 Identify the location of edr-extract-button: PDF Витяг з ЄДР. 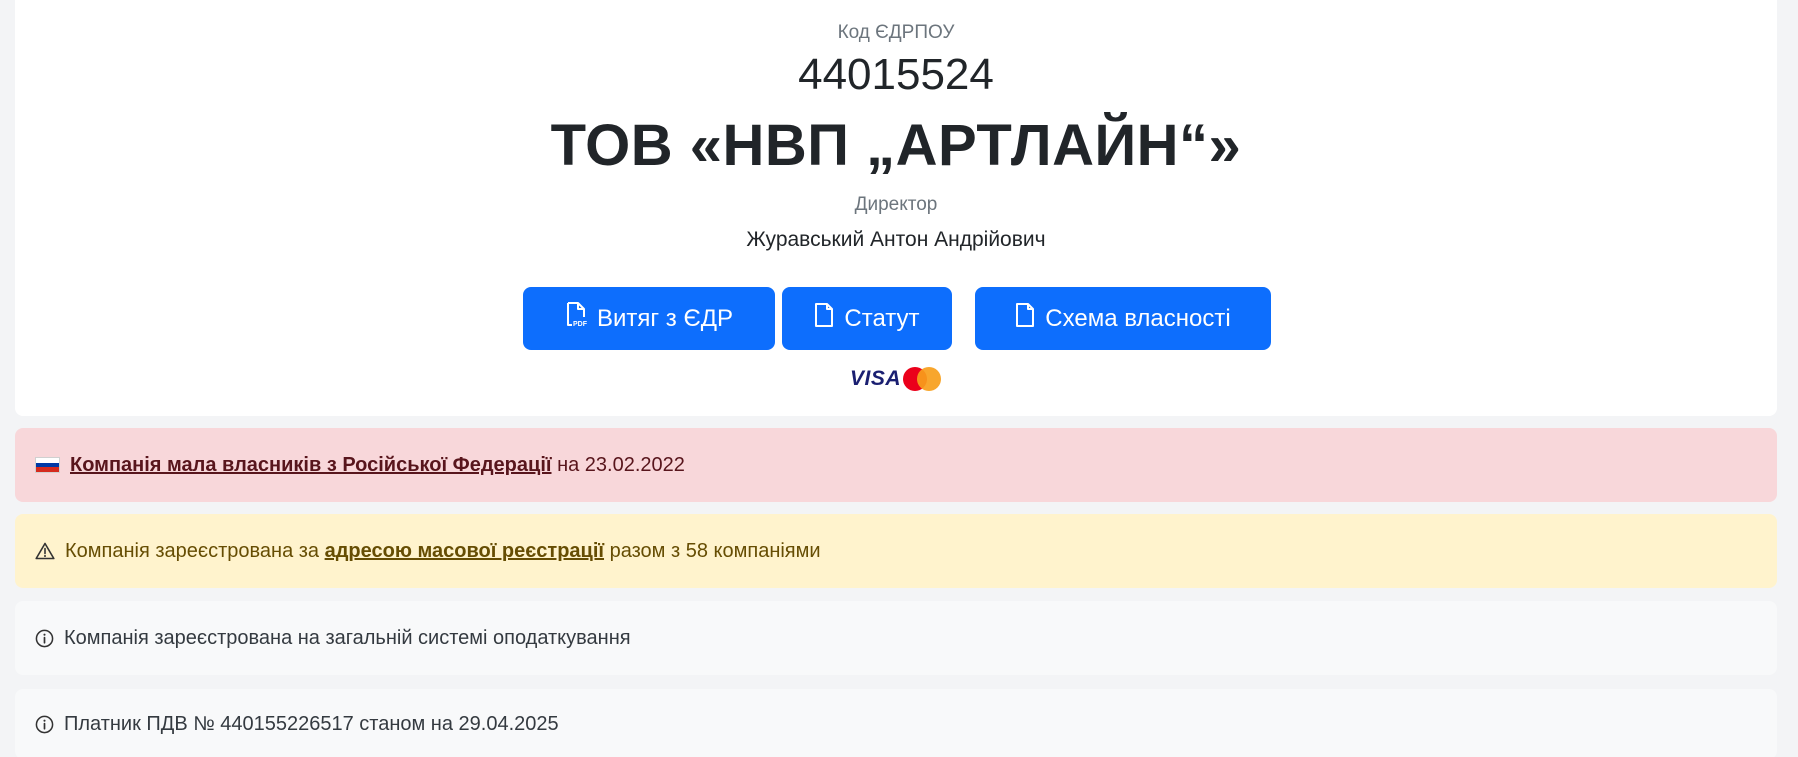
(649, 318).